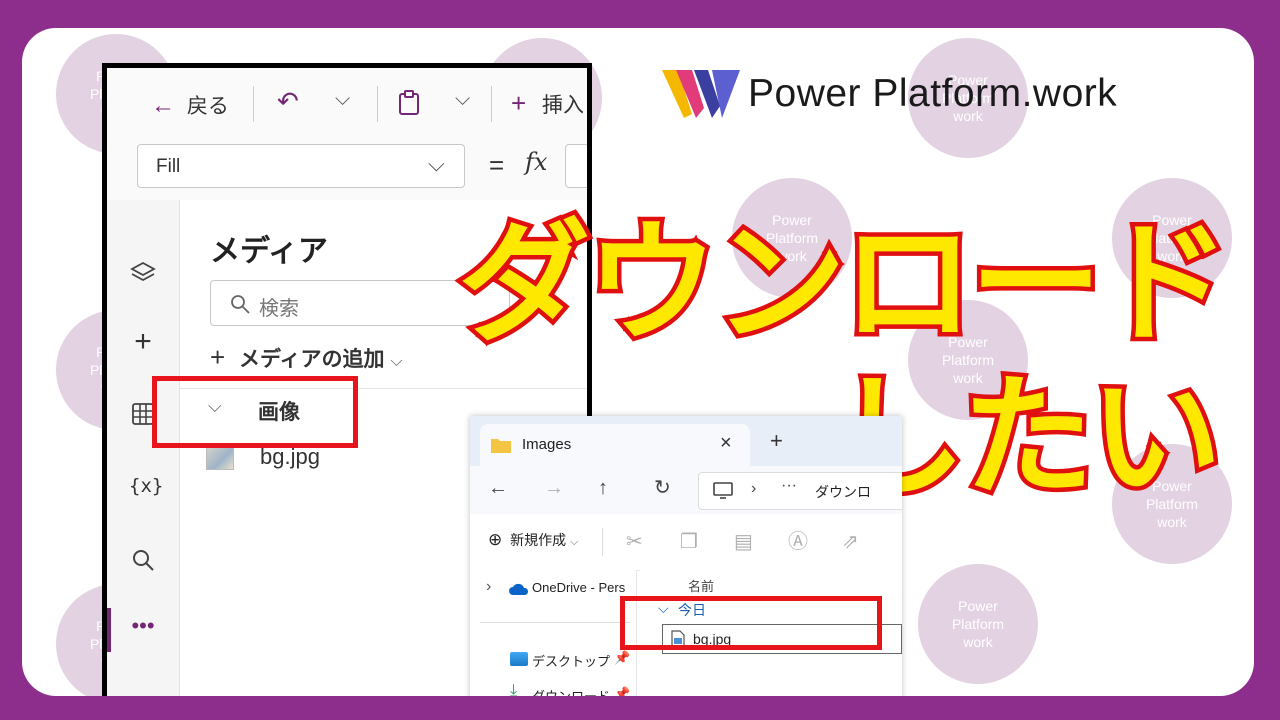  Describe the element at coordinates (279, 309) in the screenshot. I see `media-search-placeholder: 検索` at that location.